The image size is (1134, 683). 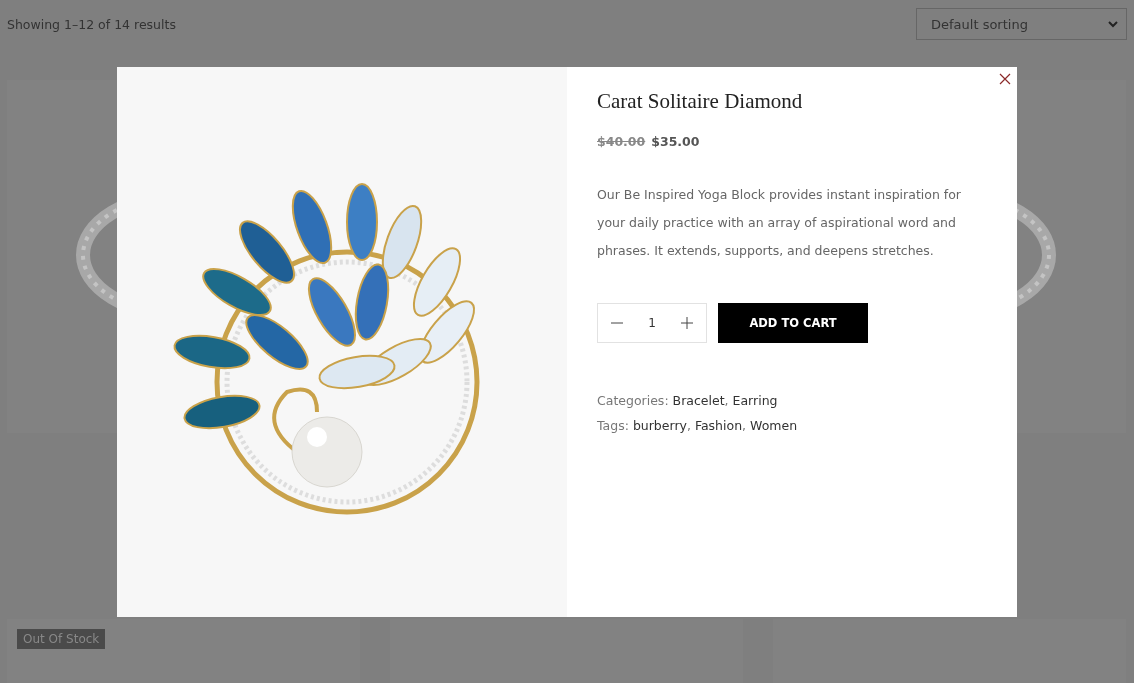 I want to click on category-link: Earring, so click(x=755, y=400).